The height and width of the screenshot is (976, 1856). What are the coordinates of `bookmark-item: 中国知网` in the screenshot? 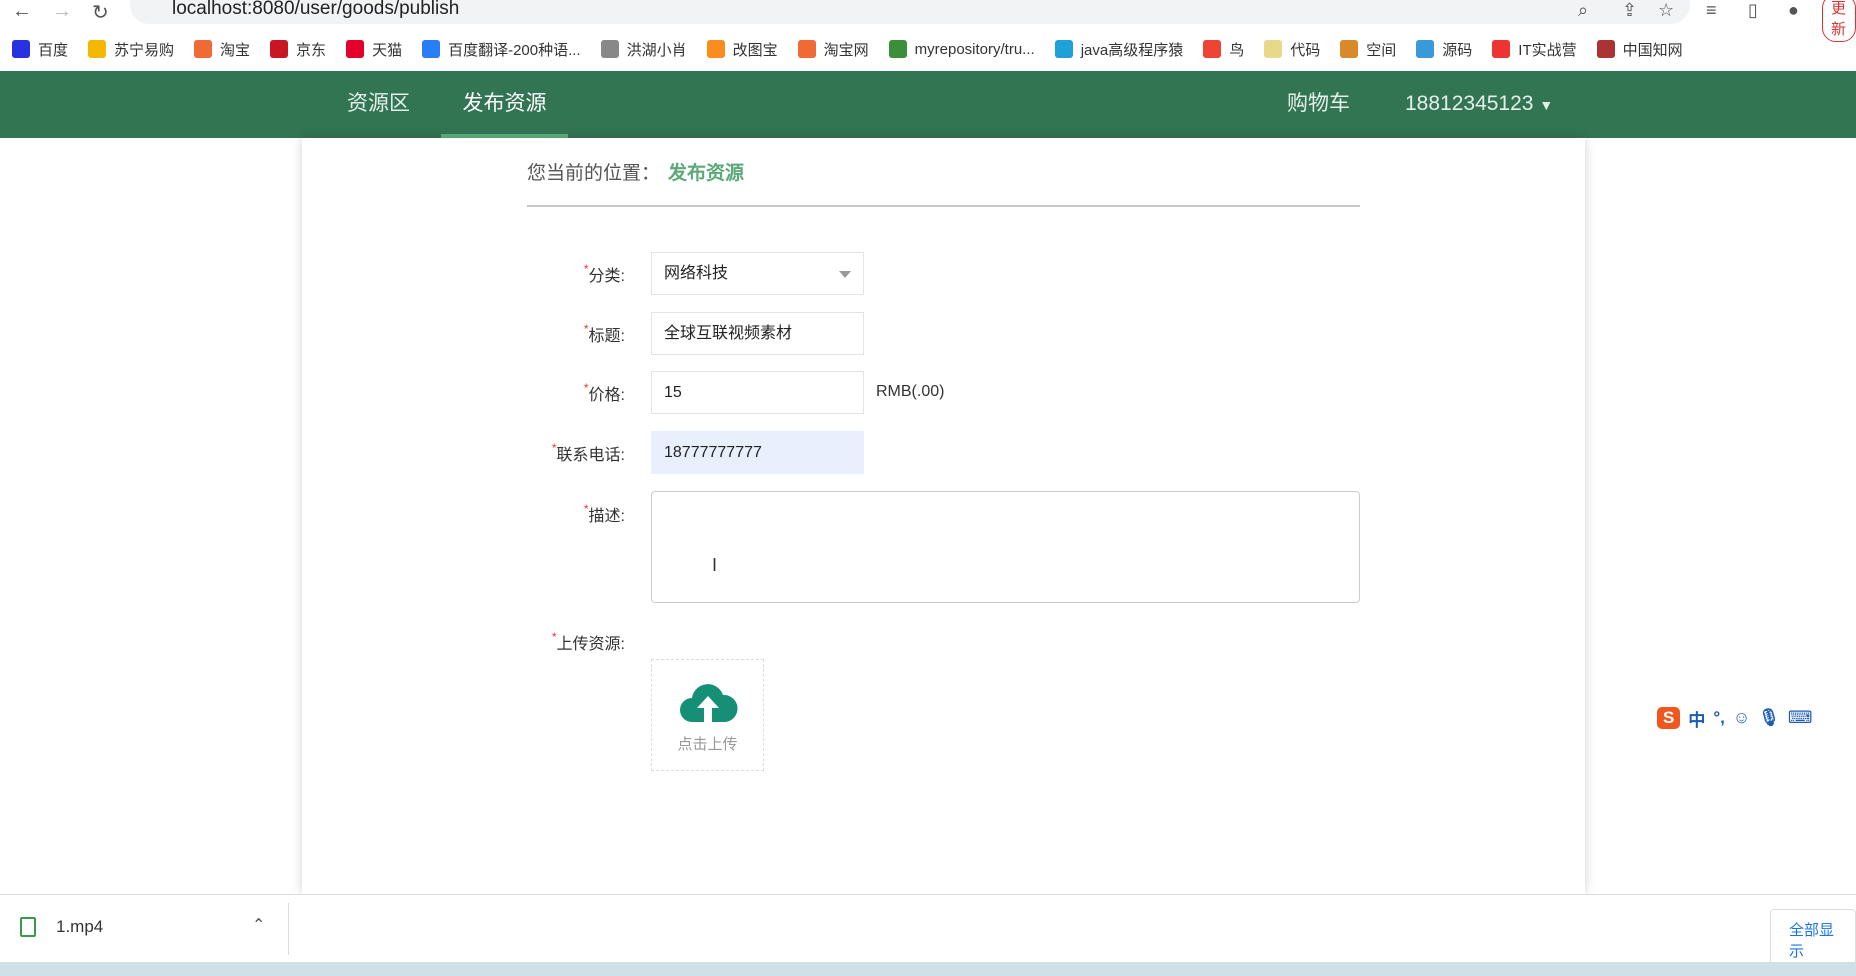 It's located at (1639, 49).